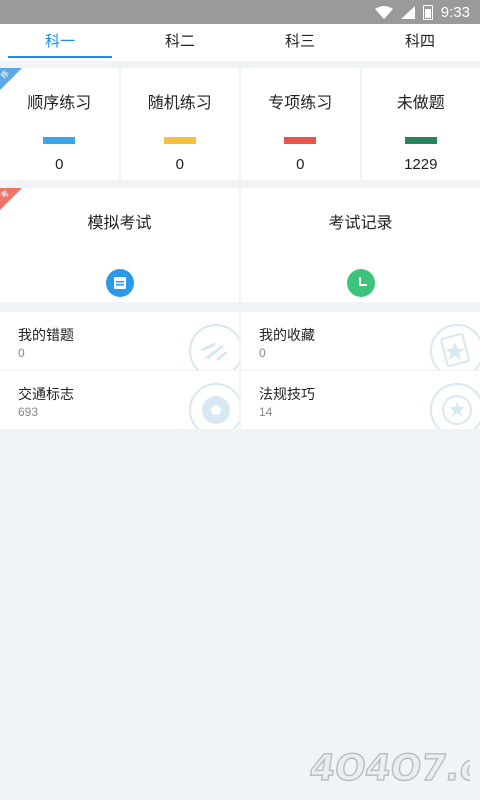 This screenshot has height=800, width=480. What do you see at coordinates (179, 124) in the screenshot?
I see `random-practice-card: 随机练习 0` at bounding box center [179, 124].